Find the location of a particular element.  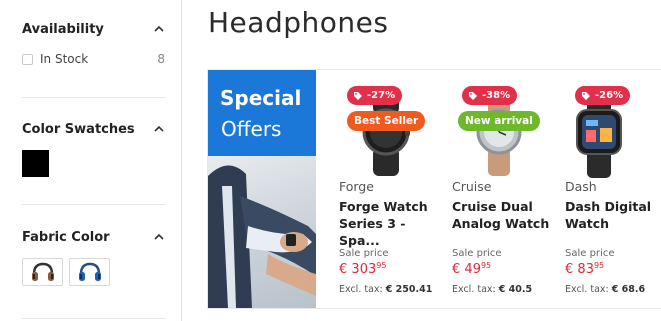

fabric-swatch-brown-headphones is located at coordinates (42, 272).